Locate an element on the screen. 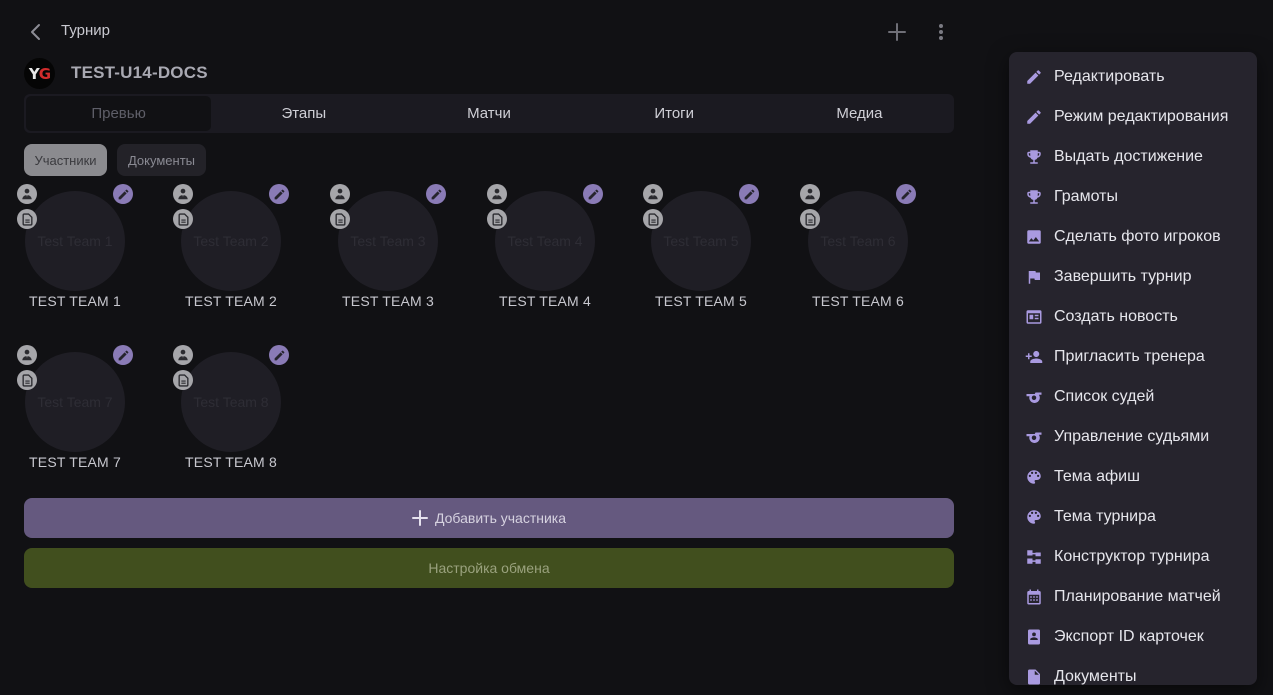 The width and height of the screenshot is (1273, 695). team-avatar: Test Team 5 is located at coordinates (701, 241).